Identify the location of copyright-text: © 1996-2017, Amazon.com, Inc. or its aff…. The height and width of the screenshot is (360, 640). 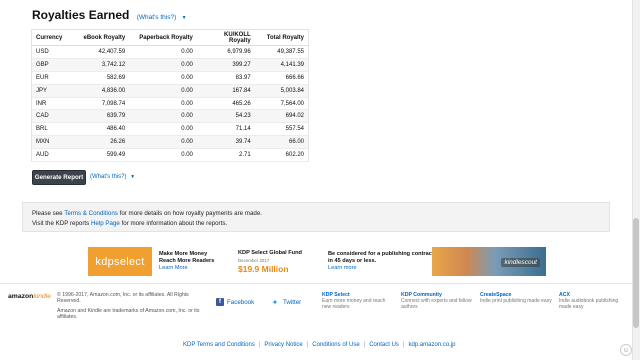
(132, 306).